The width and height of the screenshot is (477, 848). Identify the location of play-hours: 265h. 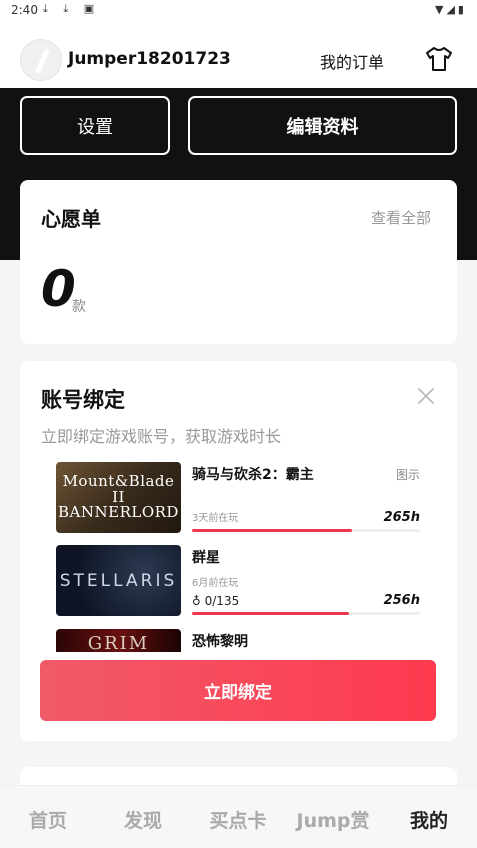
(401, 517).